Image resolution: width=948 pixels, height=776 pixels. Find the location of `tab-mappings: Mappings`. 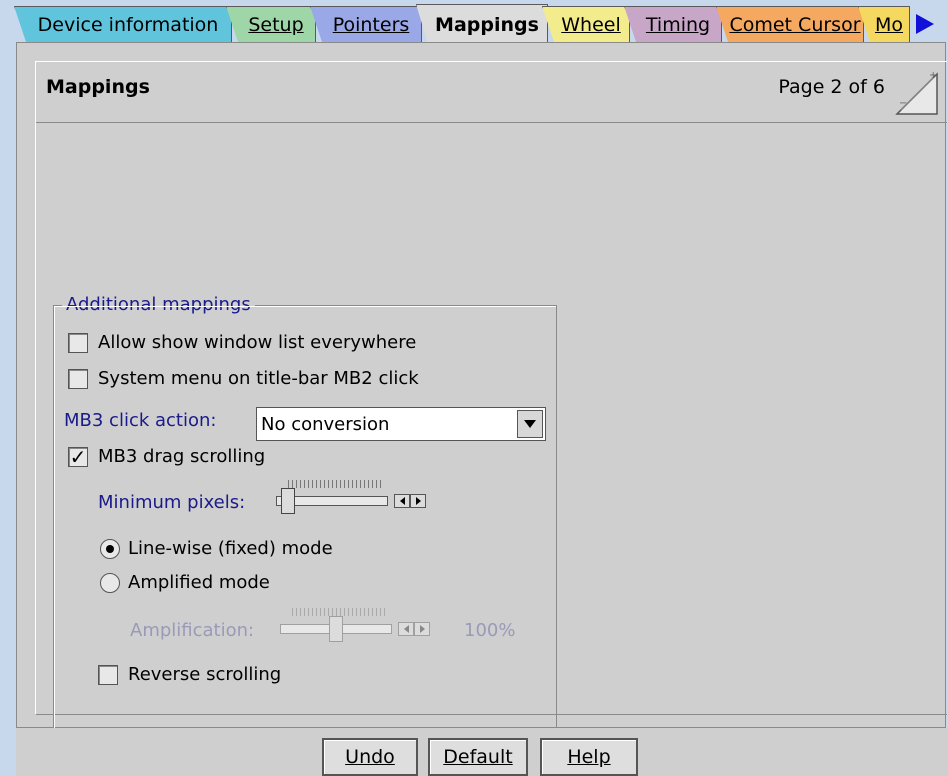

tab-mappings: Mappings is located at coordinates (482, 24).